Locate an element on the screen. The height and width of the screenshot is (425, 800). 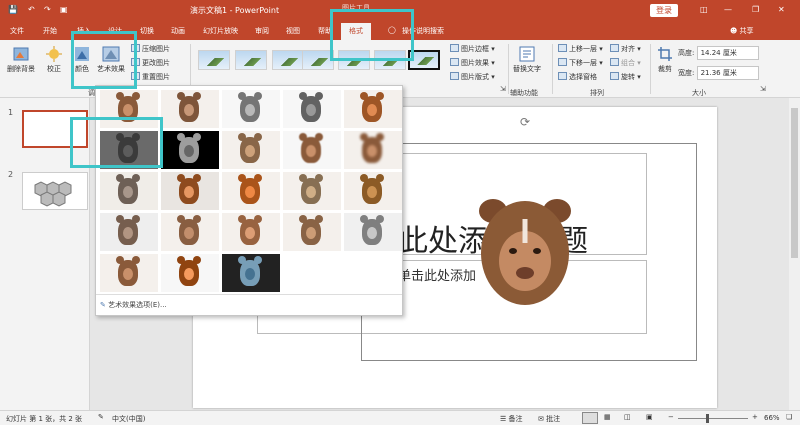
rotate-icon is located at coordinates (614, 76).